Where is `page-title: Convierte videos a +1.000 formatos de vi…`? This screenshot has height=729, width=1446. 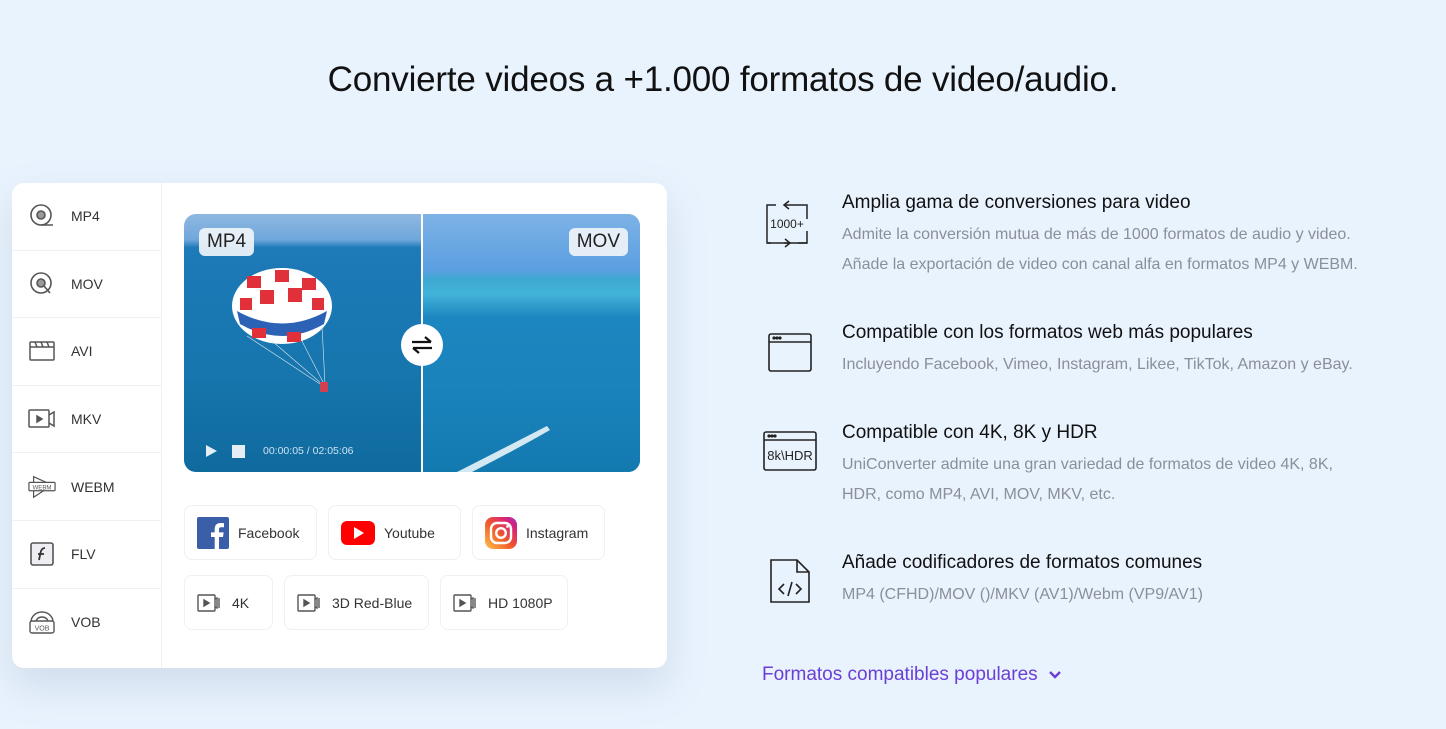
page-title: Convierte videos a +1.000 formatos de vi… is located at coordinates (723, 79).